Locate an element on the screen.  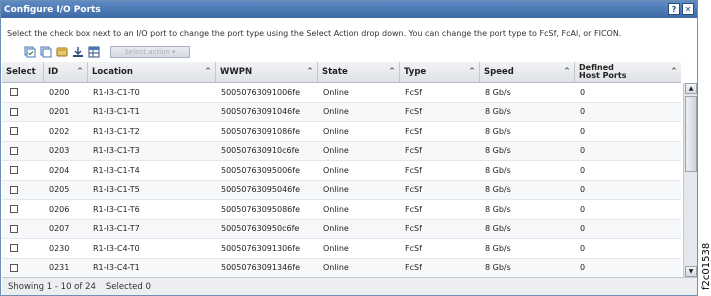
port-location: R1-I3-C4-T0 is located at coordinates (116, 248).